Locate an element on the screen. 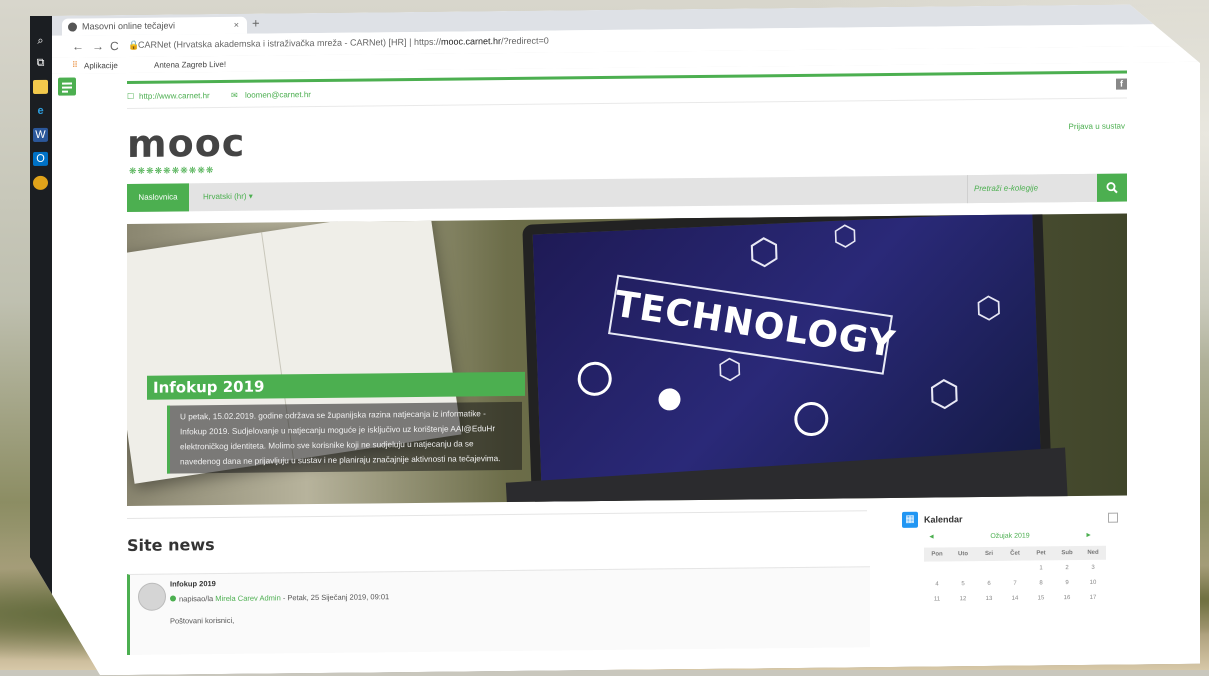  close-icon: × is located at coordinates (236, 25).